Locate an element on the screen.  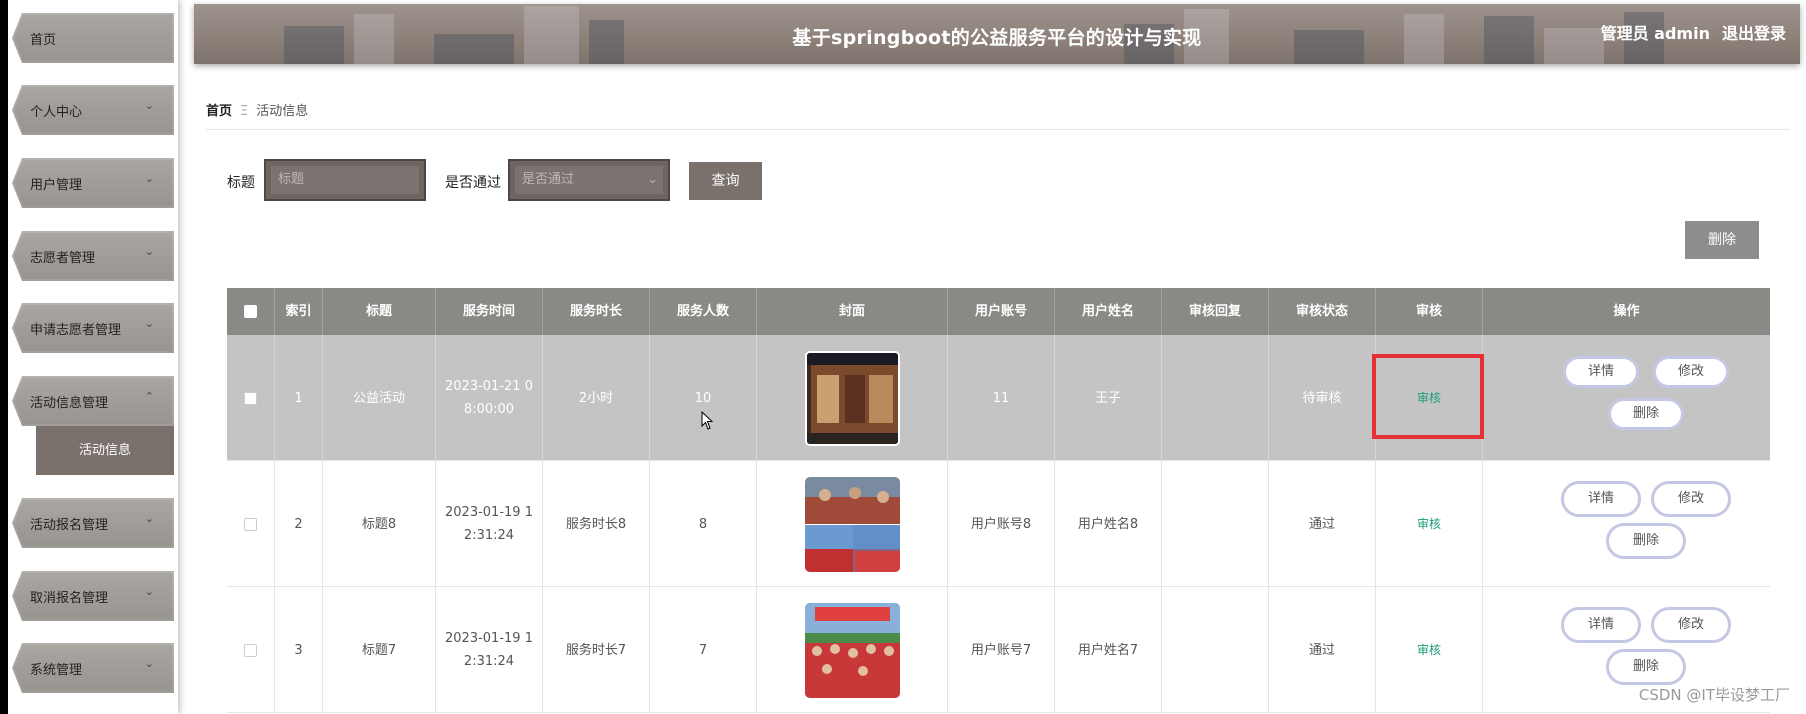
select-all-cell is located at coordinates (251, 311).